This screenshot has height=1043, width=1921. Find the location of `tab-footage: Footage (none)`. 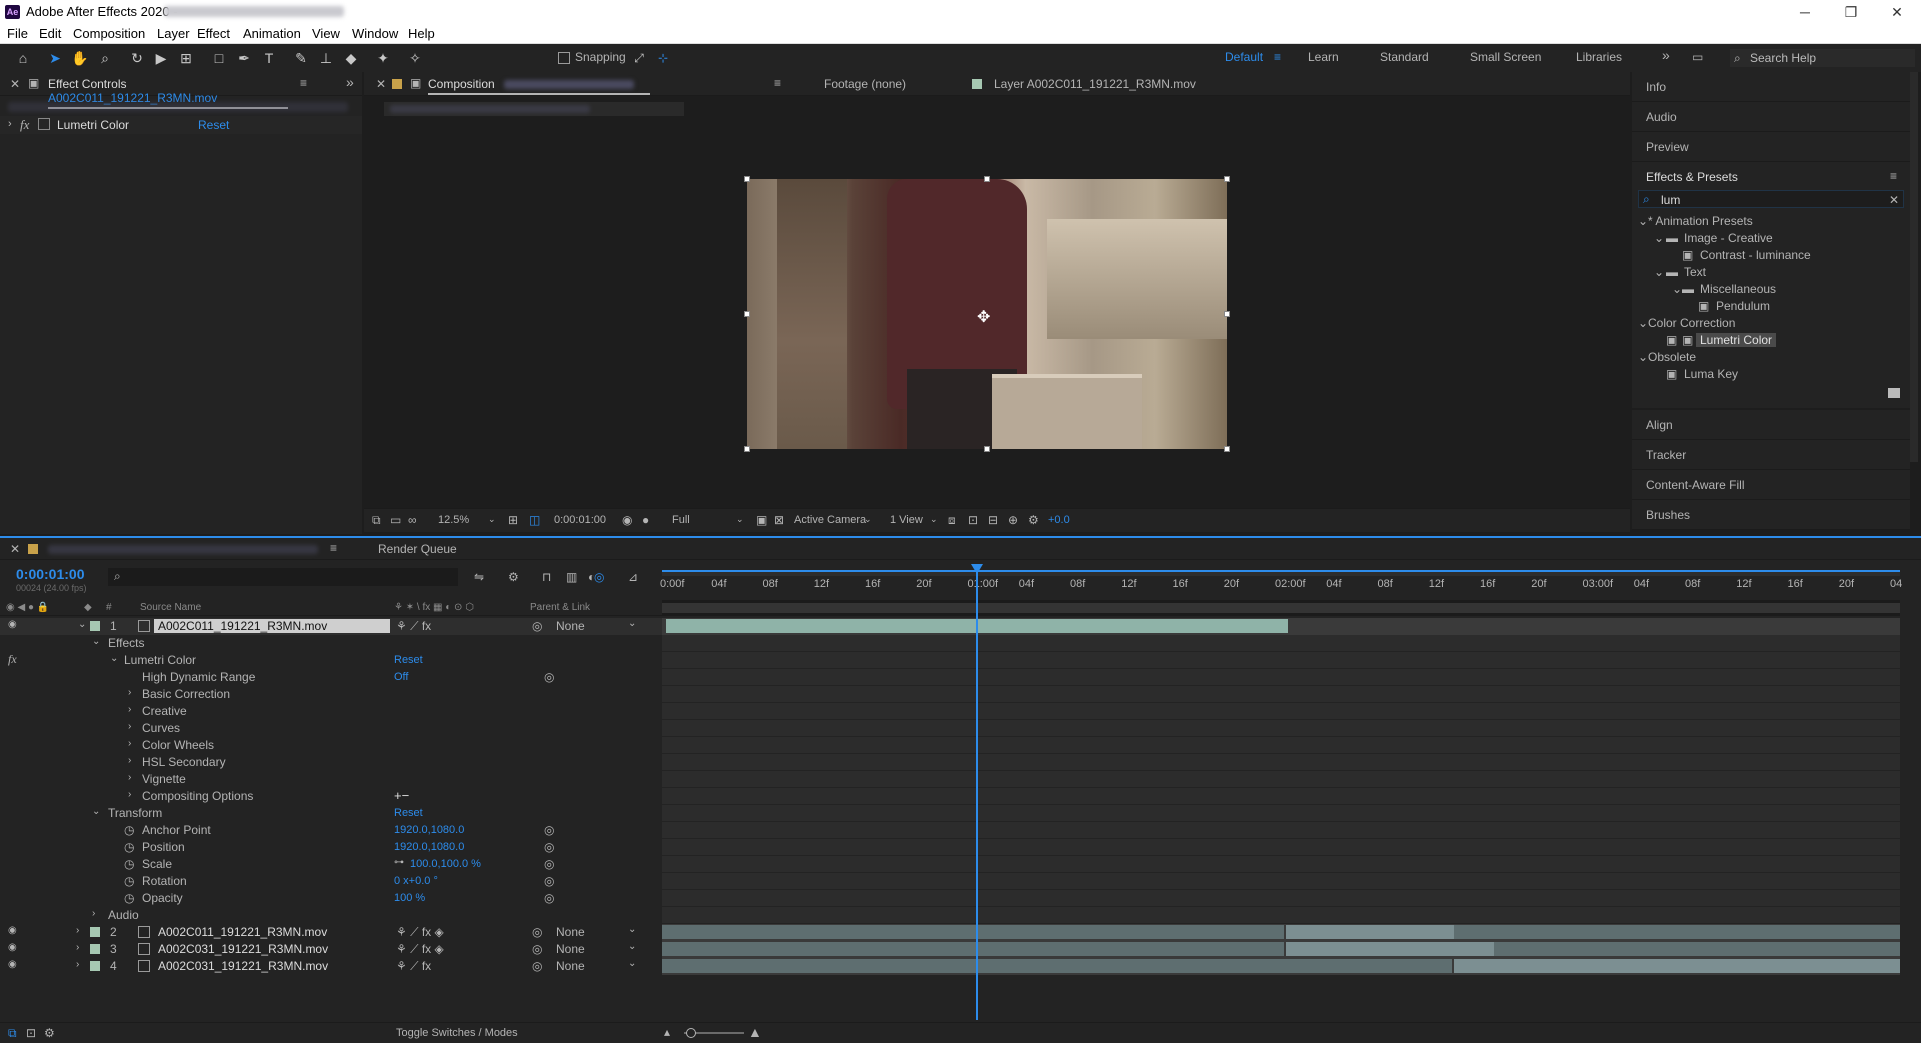

tab-footage: Footage (none) is located at coordinates (865, 84).